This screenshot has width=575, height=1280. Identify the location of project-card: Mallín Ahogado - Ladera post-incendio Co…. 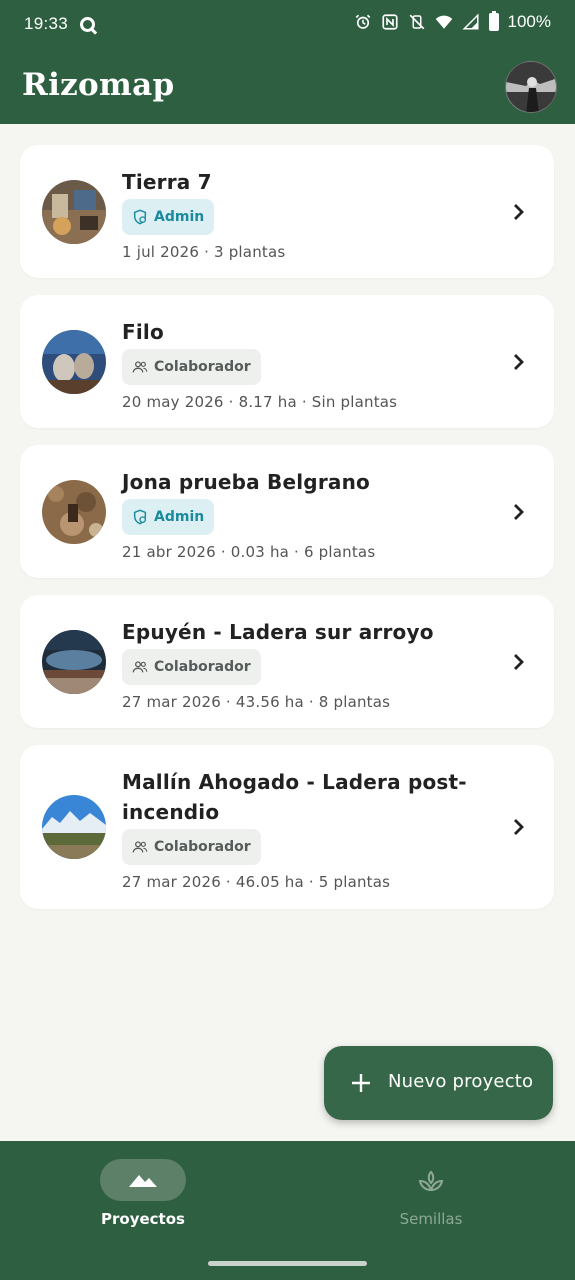
(287, 827).